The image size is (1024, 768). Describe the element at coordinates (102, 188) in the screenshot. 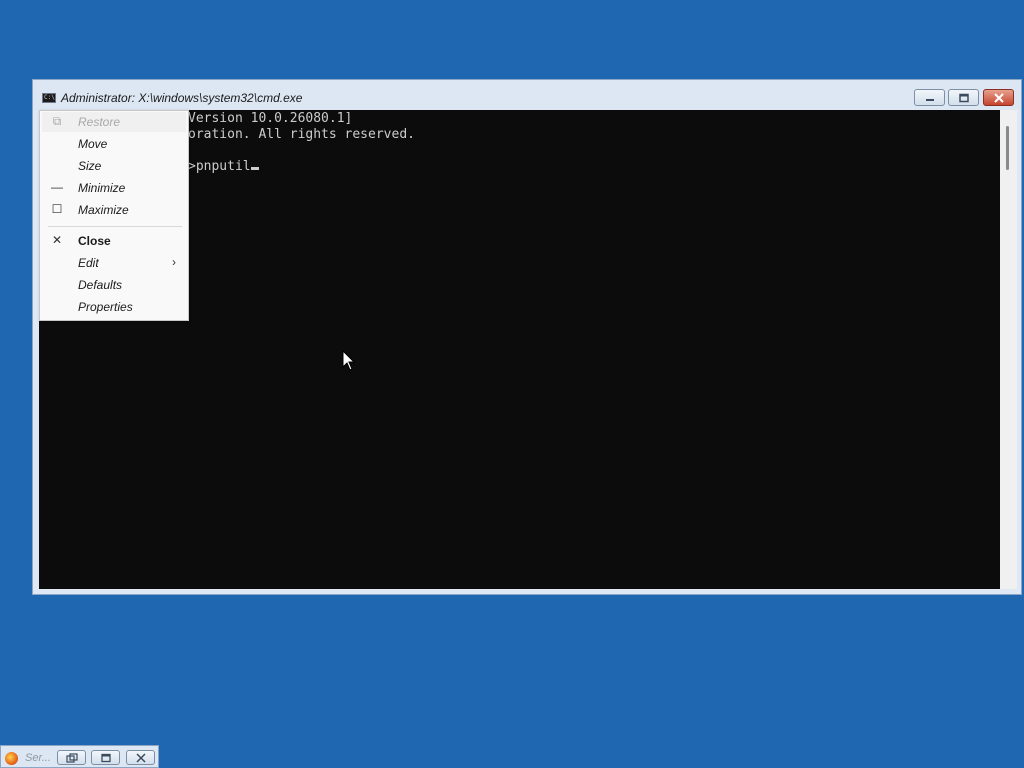

I see `menu-item-label: Minimize` at that location.